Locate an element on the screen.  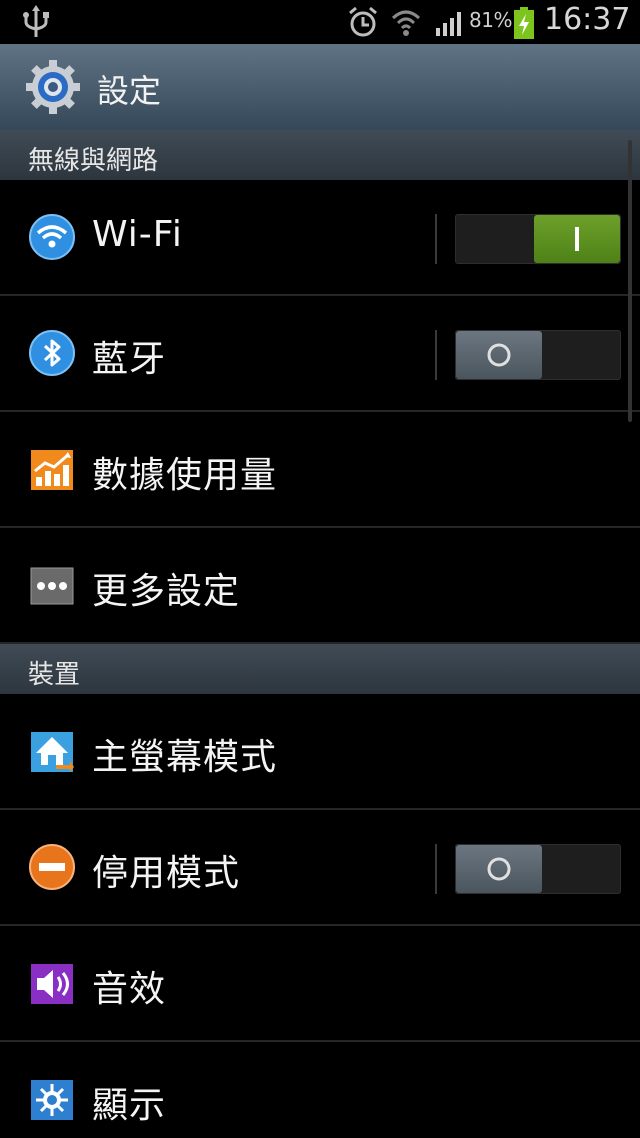
settings-item-label: 藍牙 is located at coordinates (129, 359).